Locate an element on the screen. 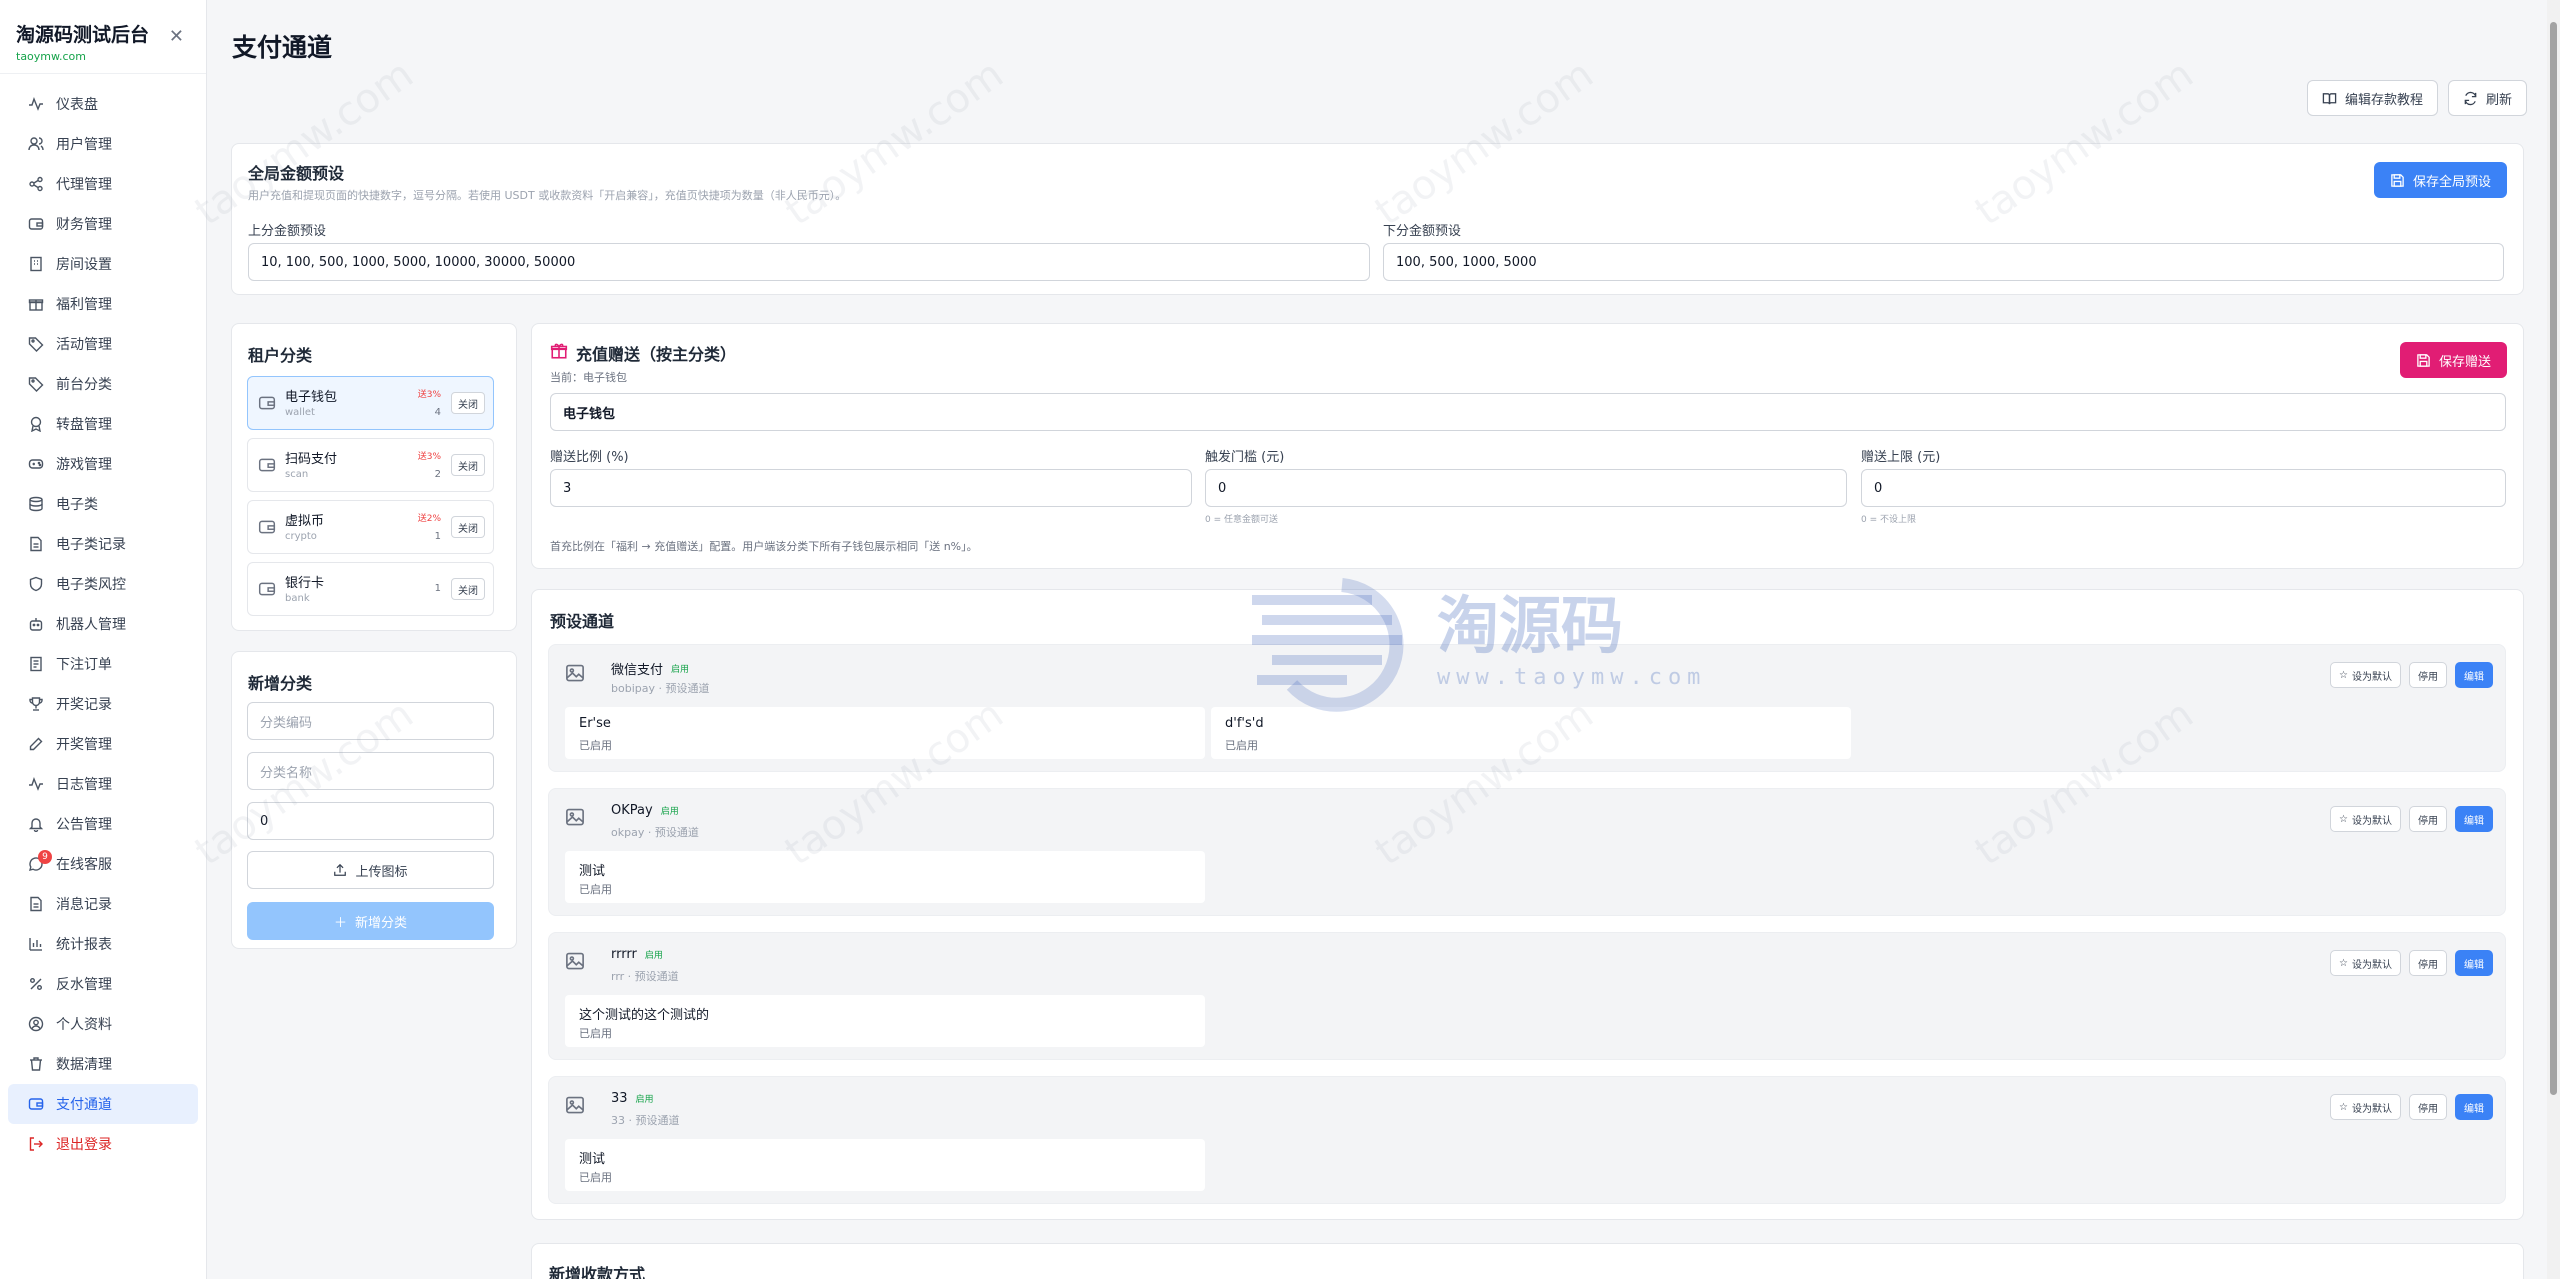 The width and height of the screenshot is (2560, 1279). sidebar-item-logout: 退出登录 is located at coordinates (103, 1144).